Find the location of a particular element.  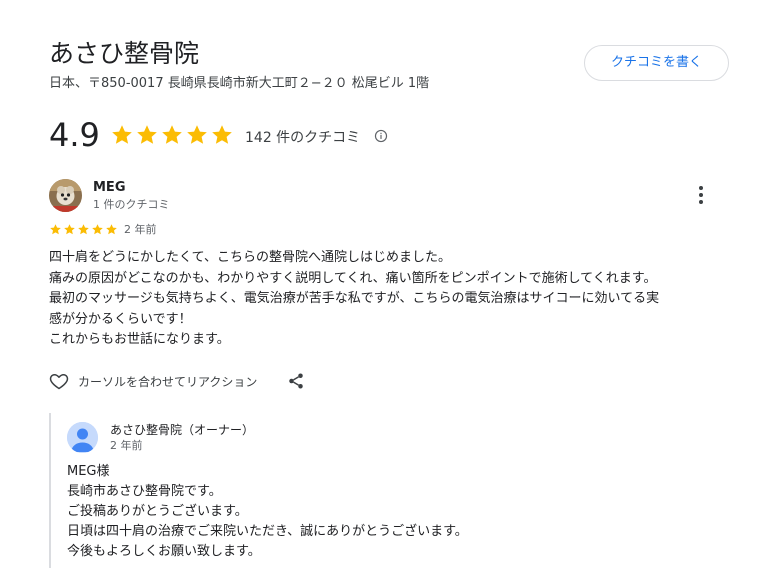

reply-line: ご投稿ありがとうございます。 is located at coordinates (157, 511).